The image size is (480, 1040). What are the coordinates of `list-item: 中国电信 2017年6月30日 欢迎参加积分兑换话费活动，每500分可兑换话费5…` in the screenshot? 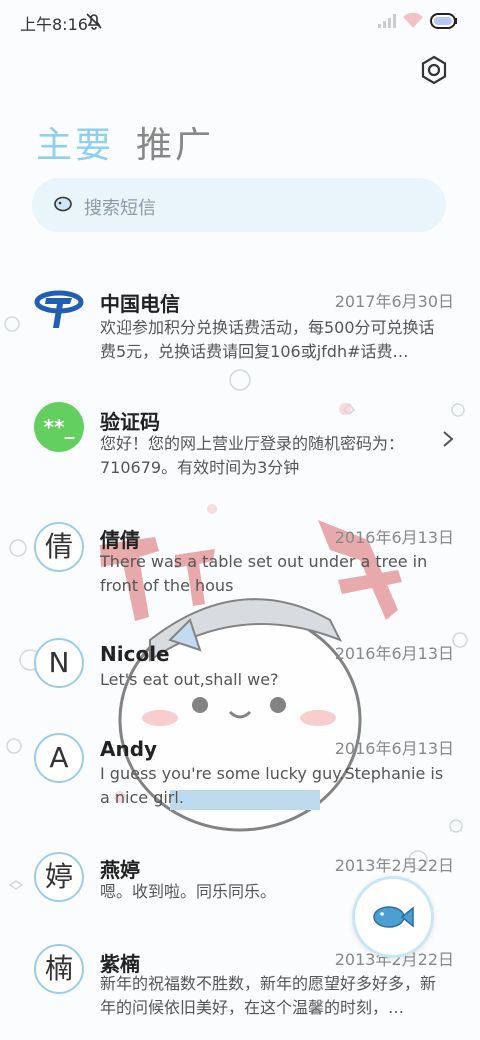 It's located at (240, 327).